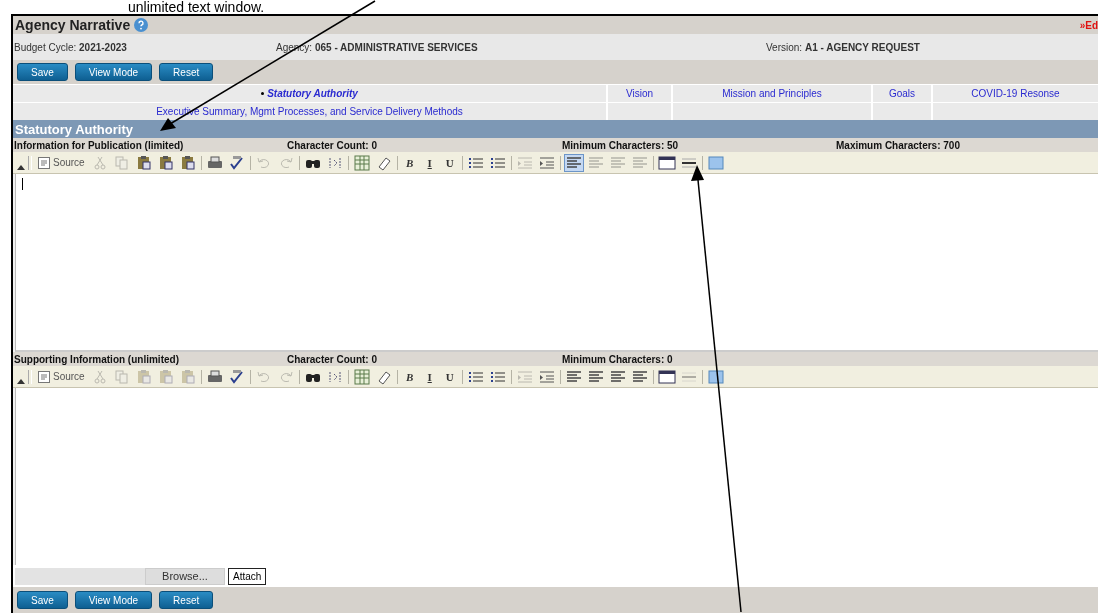 This screenshot has height=613, width=1098. What do you see at coordinates (620, 145) in the screenshot?
I see `minimum-characters: Minimum Characters: 50` at bounding box center [620, 145].